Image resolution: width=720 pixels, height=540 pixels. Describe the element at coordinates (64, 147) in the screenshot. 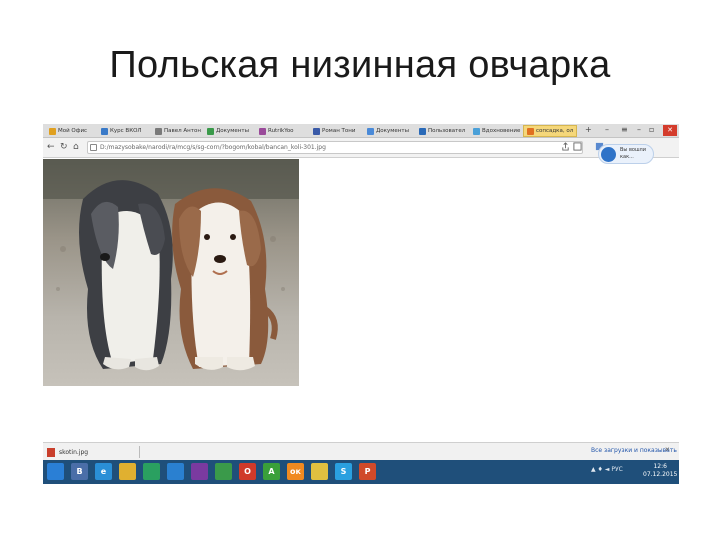

I see `reload-icon: ↻` at that location.